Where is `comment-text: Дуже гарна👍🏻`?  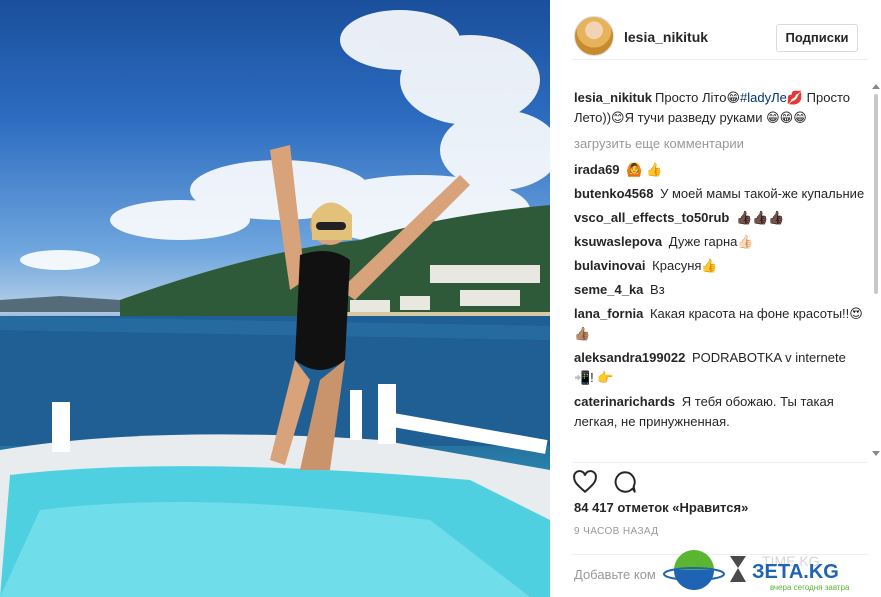
comment-text: Дуже гарна👍🏻 is located at coordinates (711, 241).